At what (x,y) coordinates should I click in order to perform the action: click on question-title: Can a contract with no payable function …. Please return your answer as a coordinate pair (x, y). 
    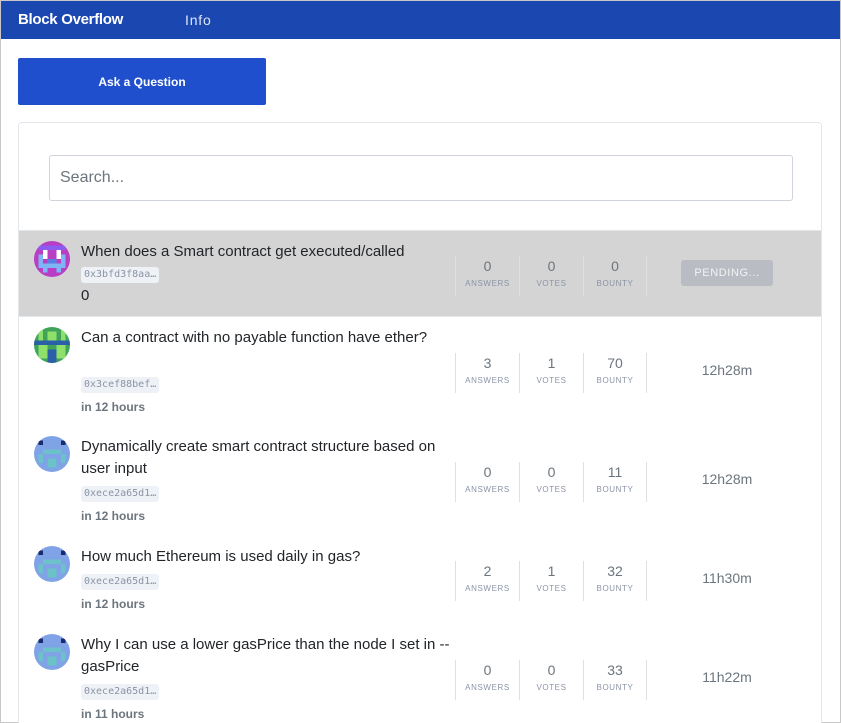
    Looking at the image, I should click on (271, 338).